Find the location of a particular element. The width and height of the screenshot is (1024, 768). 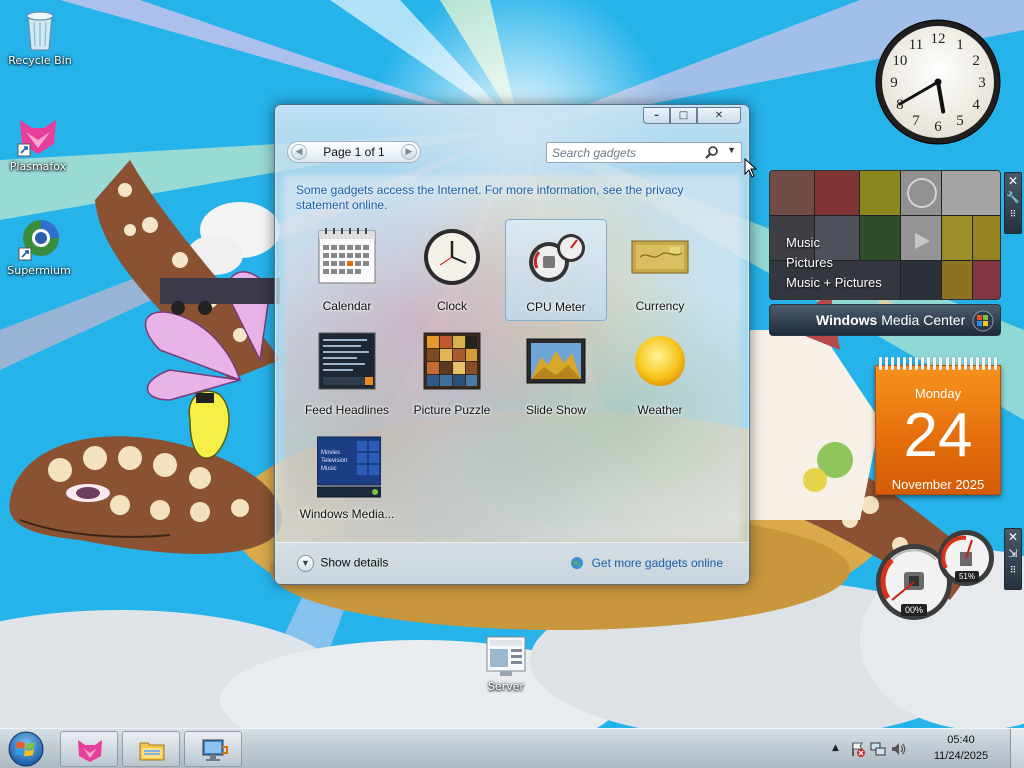

gadget-tile-weather: Weather is located at coordinates (660, 374).